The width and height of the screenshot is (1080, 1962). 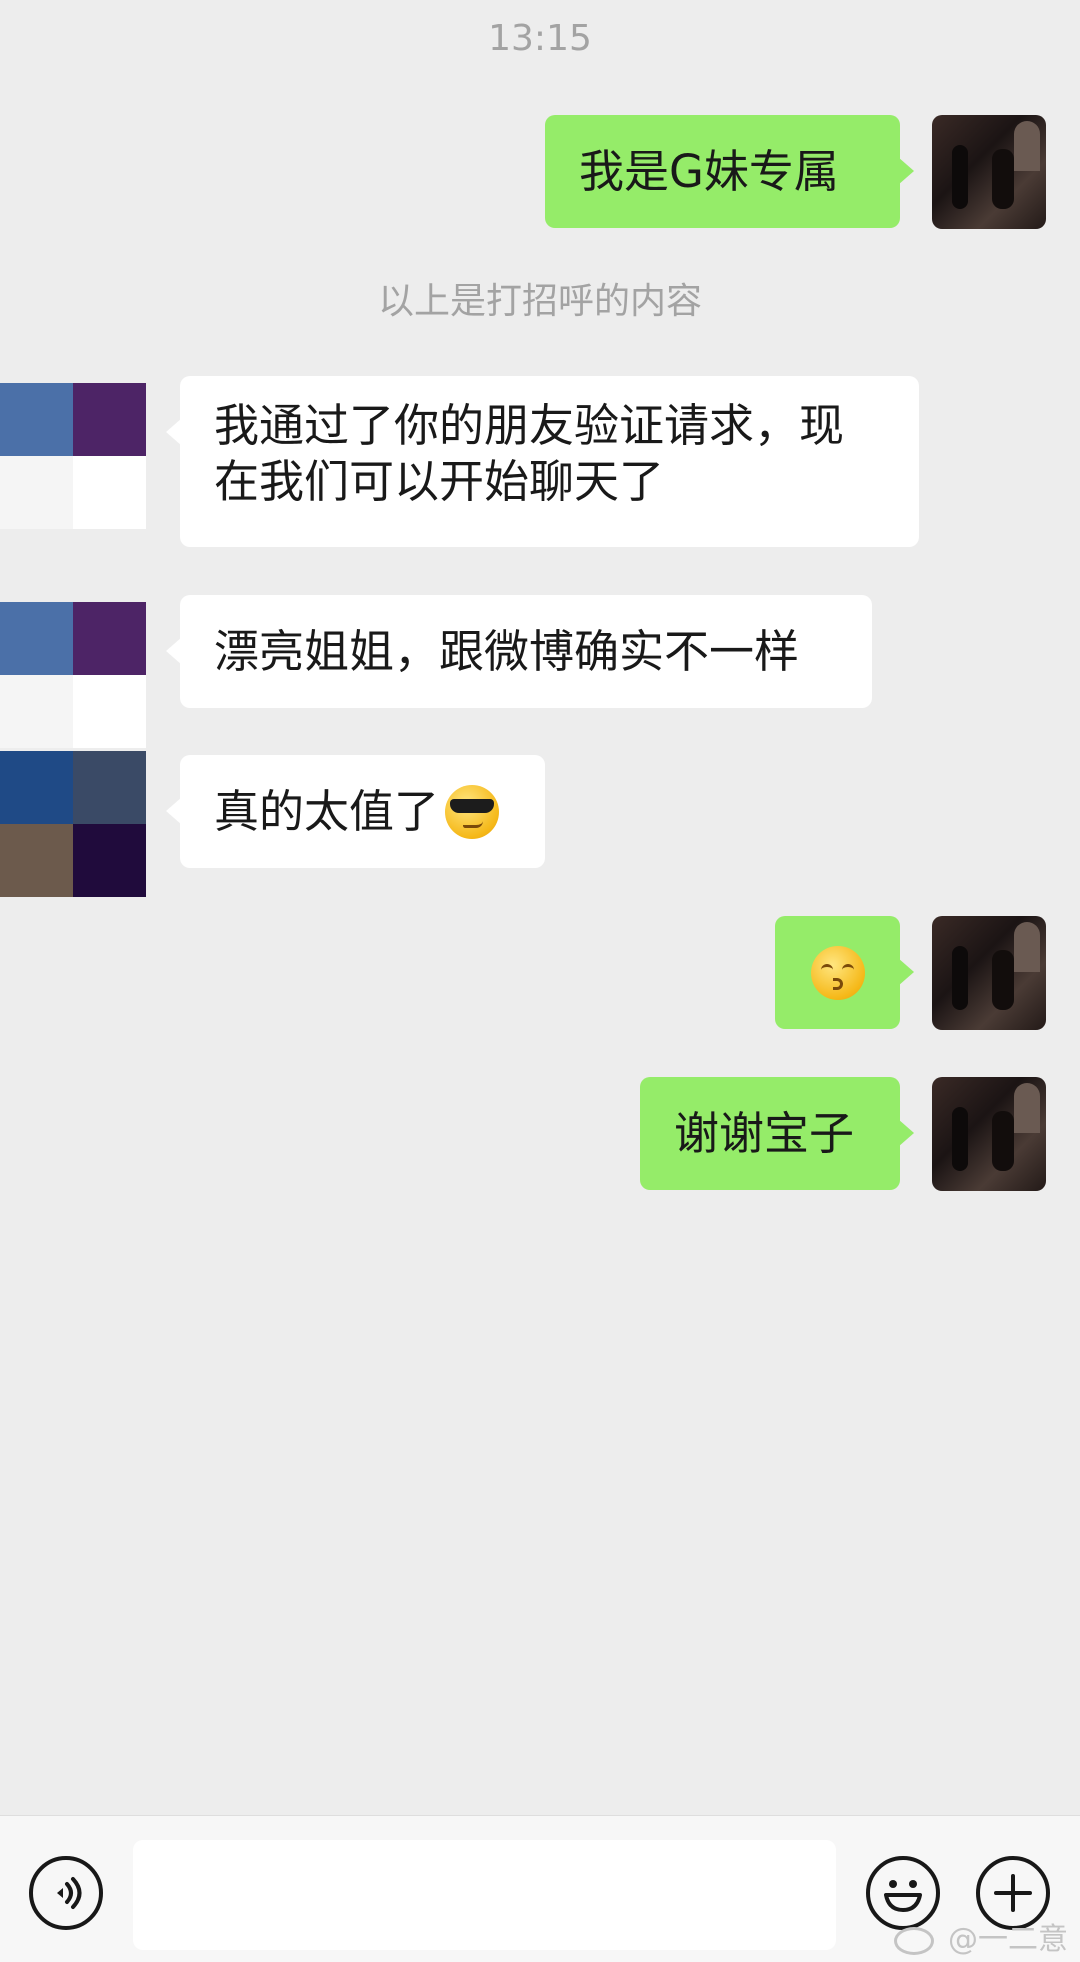 What do you see at coordinates (439, 481) in the screenshot?
I see `message-text-line: 在我们可以开始聊天了` at bounding box center [439, 481].